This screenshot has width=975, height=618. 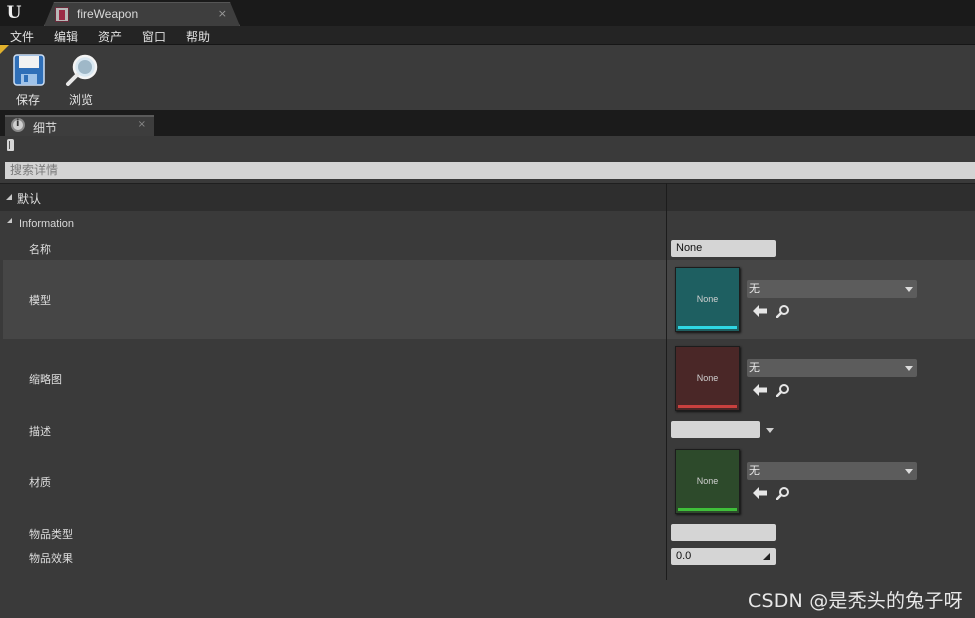 I want to click on search-input: 搜索详情, so click(x=490, y=170).